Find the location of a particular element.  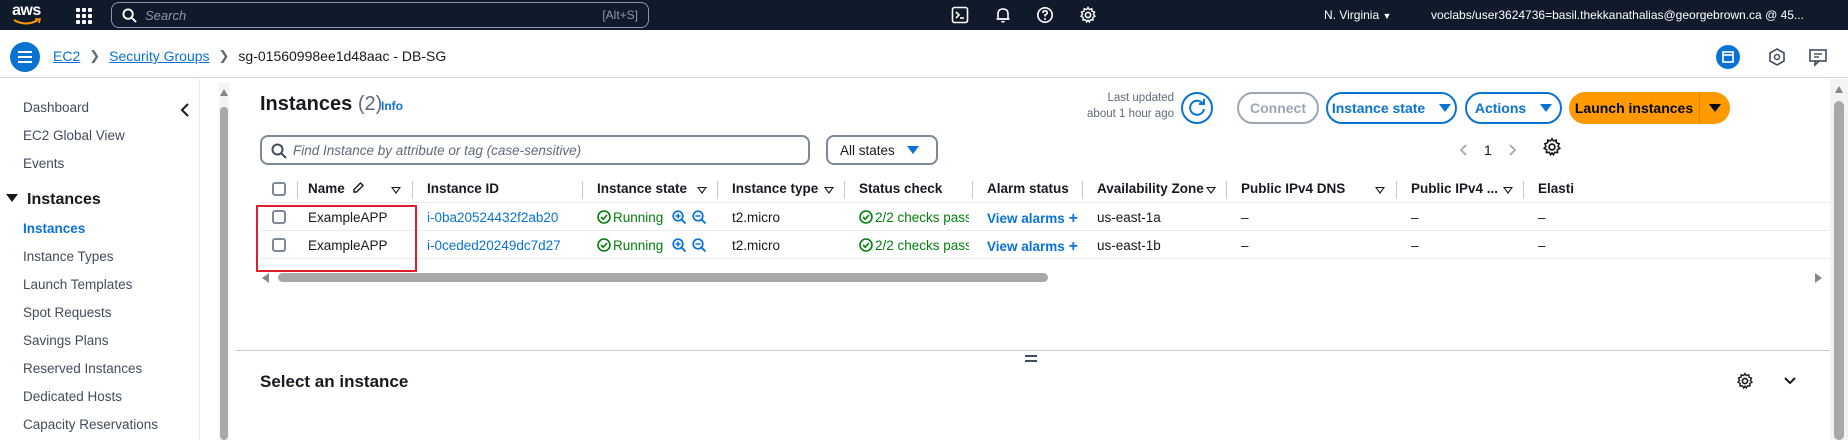

sidebar-section-label: Instances is located at coordinates (64, 199).